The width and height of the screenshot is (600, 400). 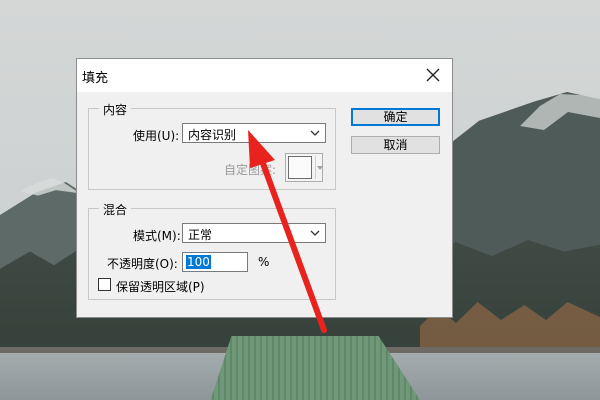 What do you see at coordinates (212, 135) in the screenshot?
I see `use-select-value: 内容识别` at bounding box center [212, 135].